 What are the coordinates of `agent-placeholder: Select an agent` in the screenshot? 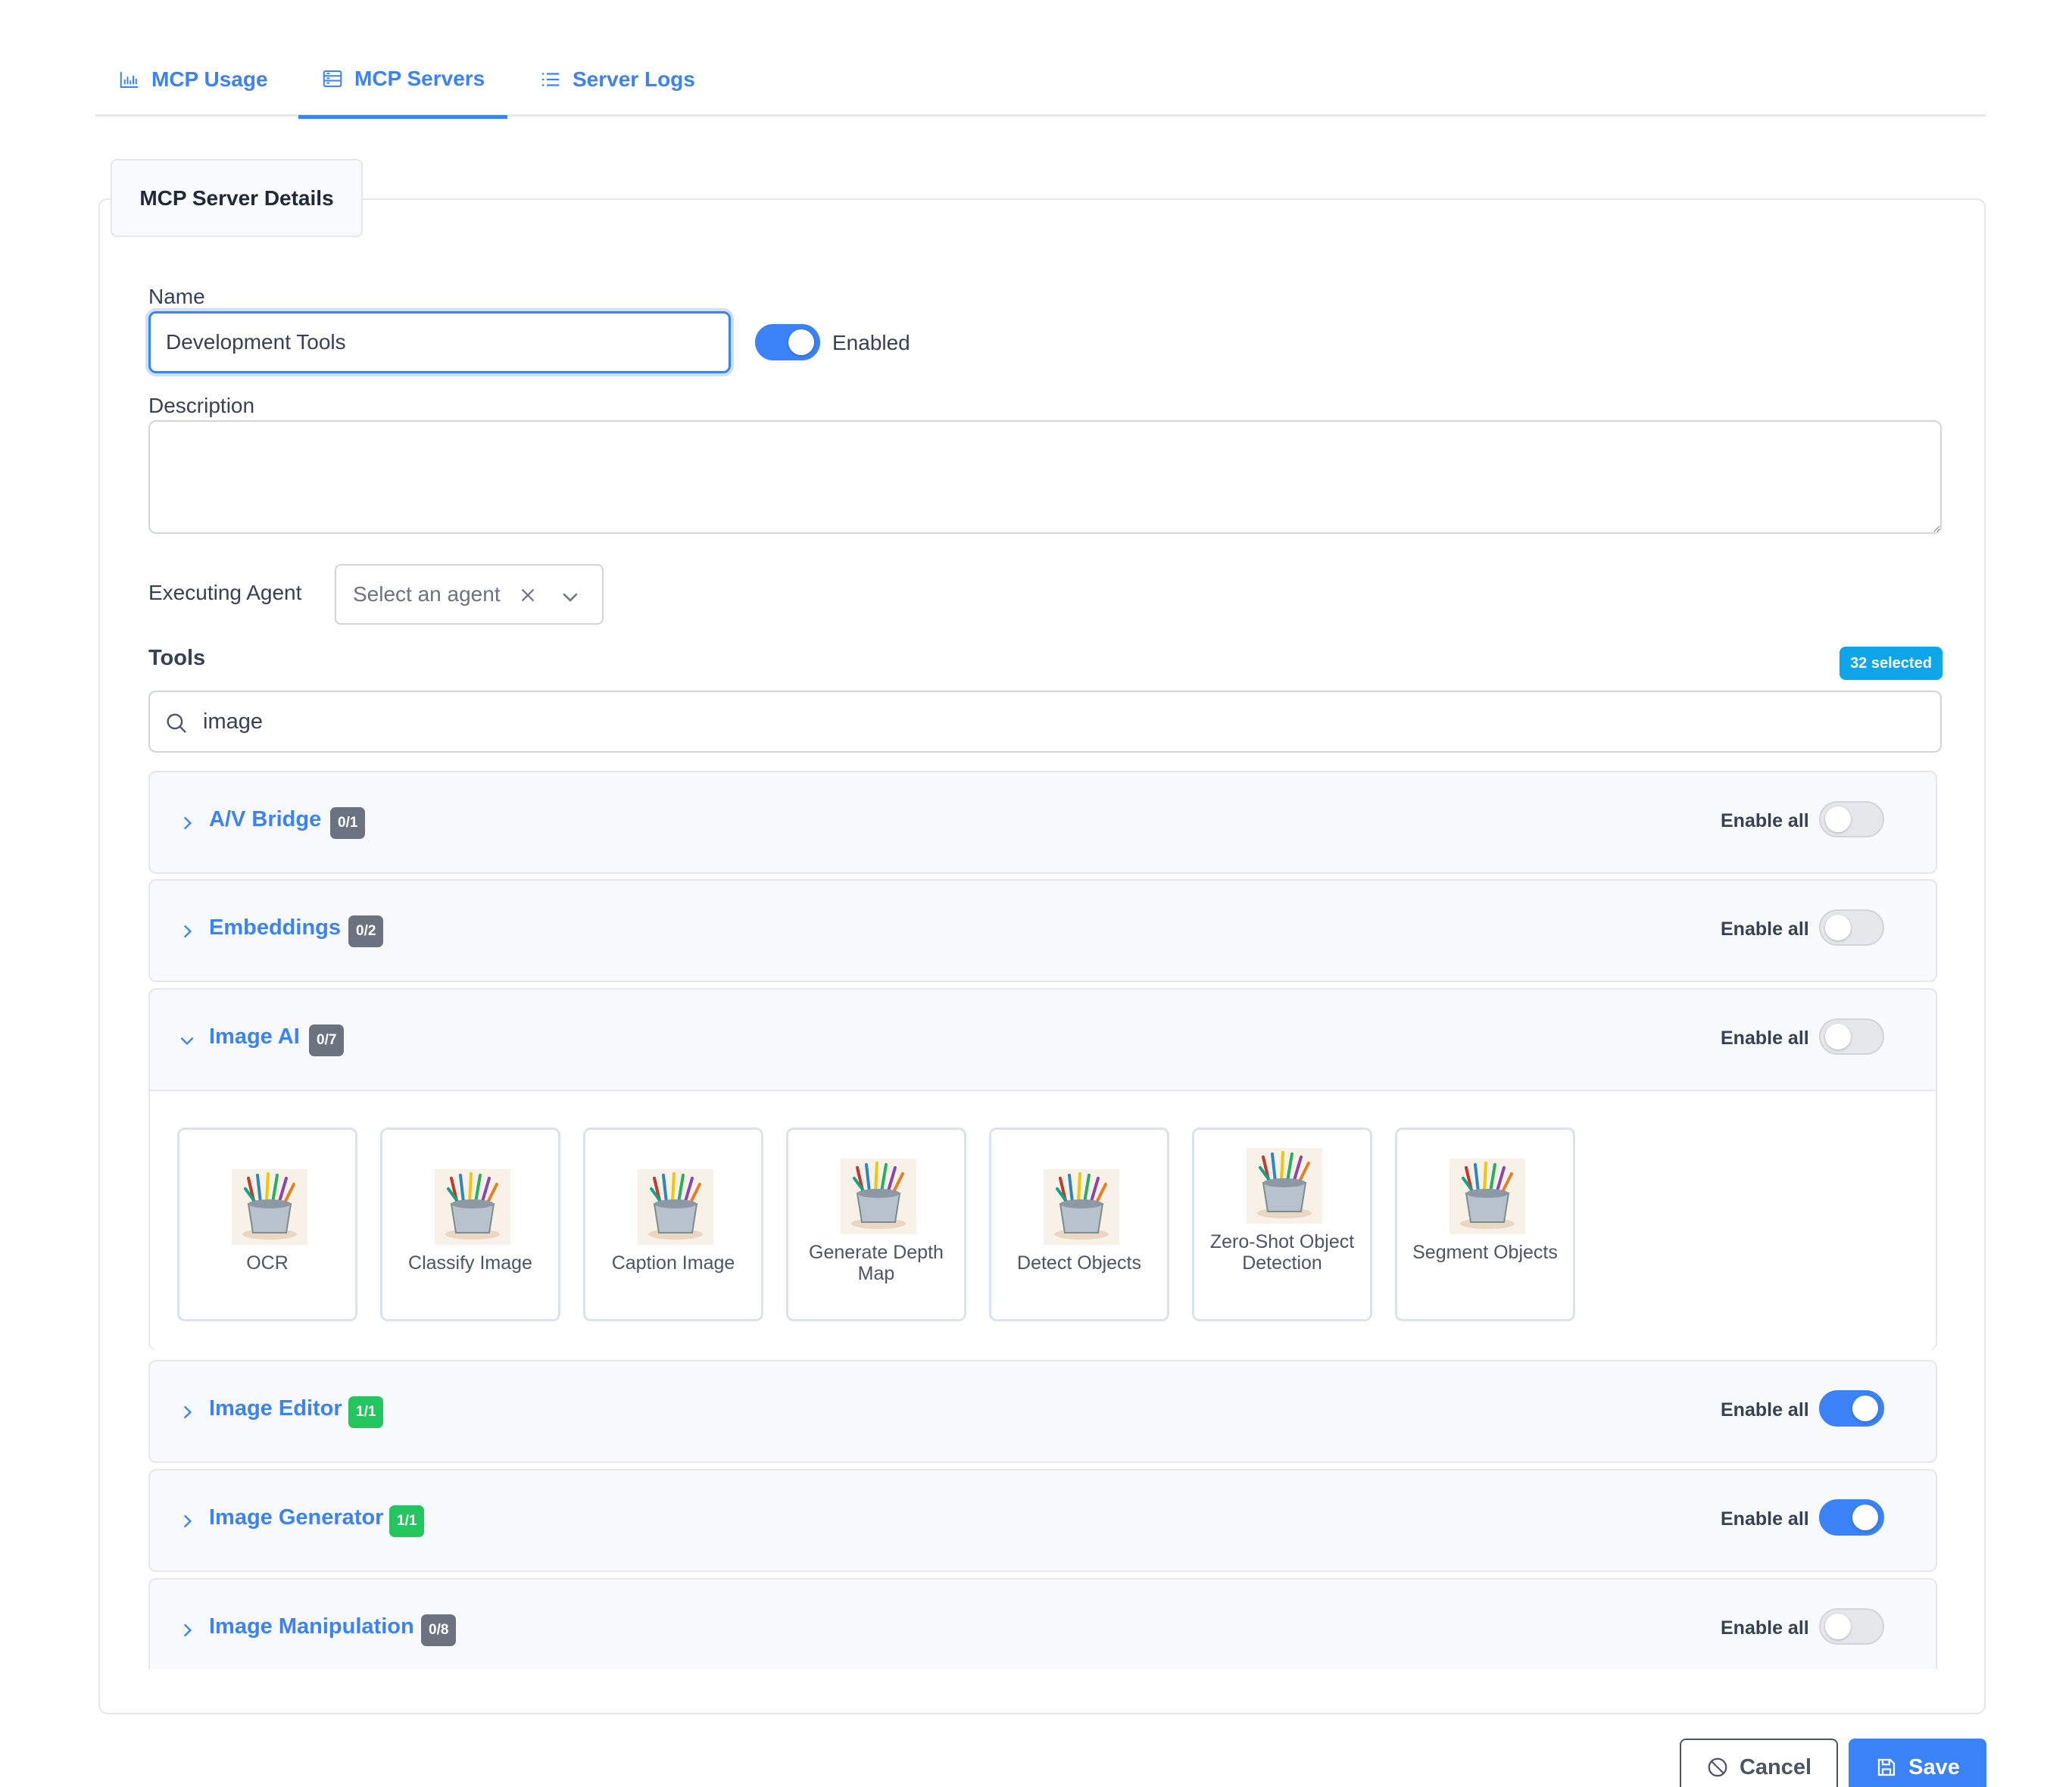 It's located at (427, 594).